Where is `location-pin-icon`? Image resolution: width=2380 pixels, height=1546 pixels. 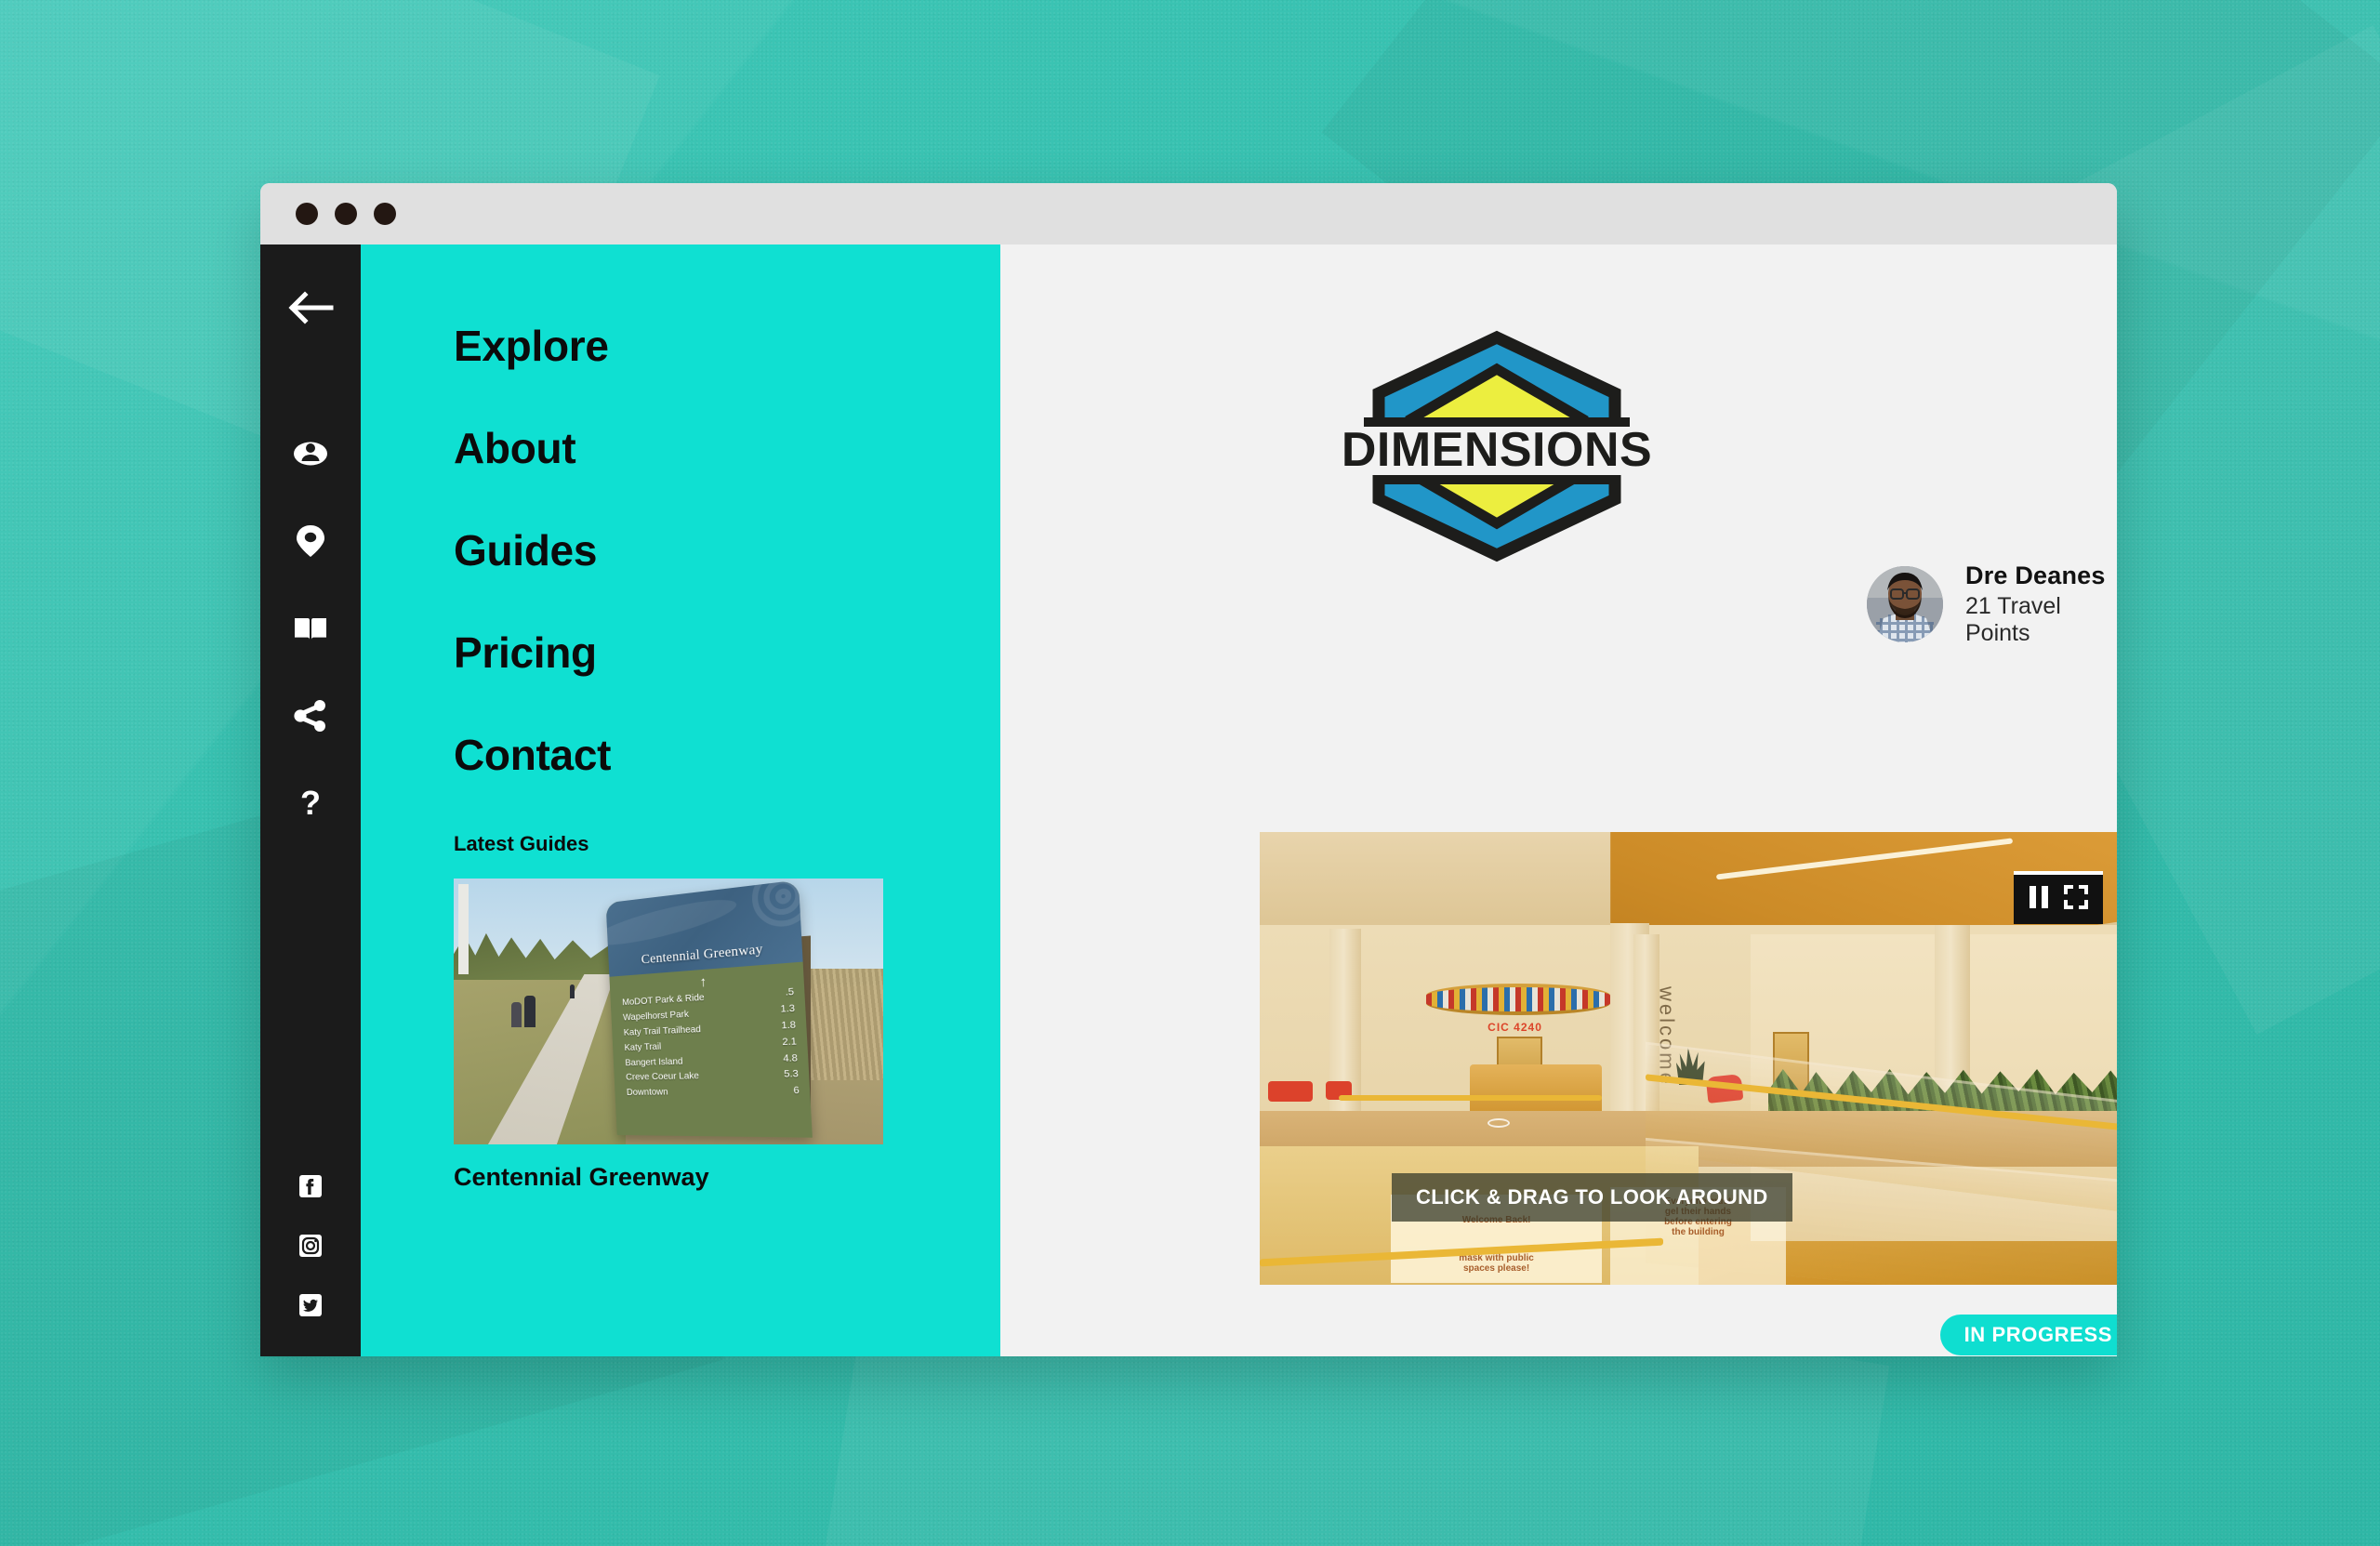 location-pin-icon is located at coordinates (310, 541).